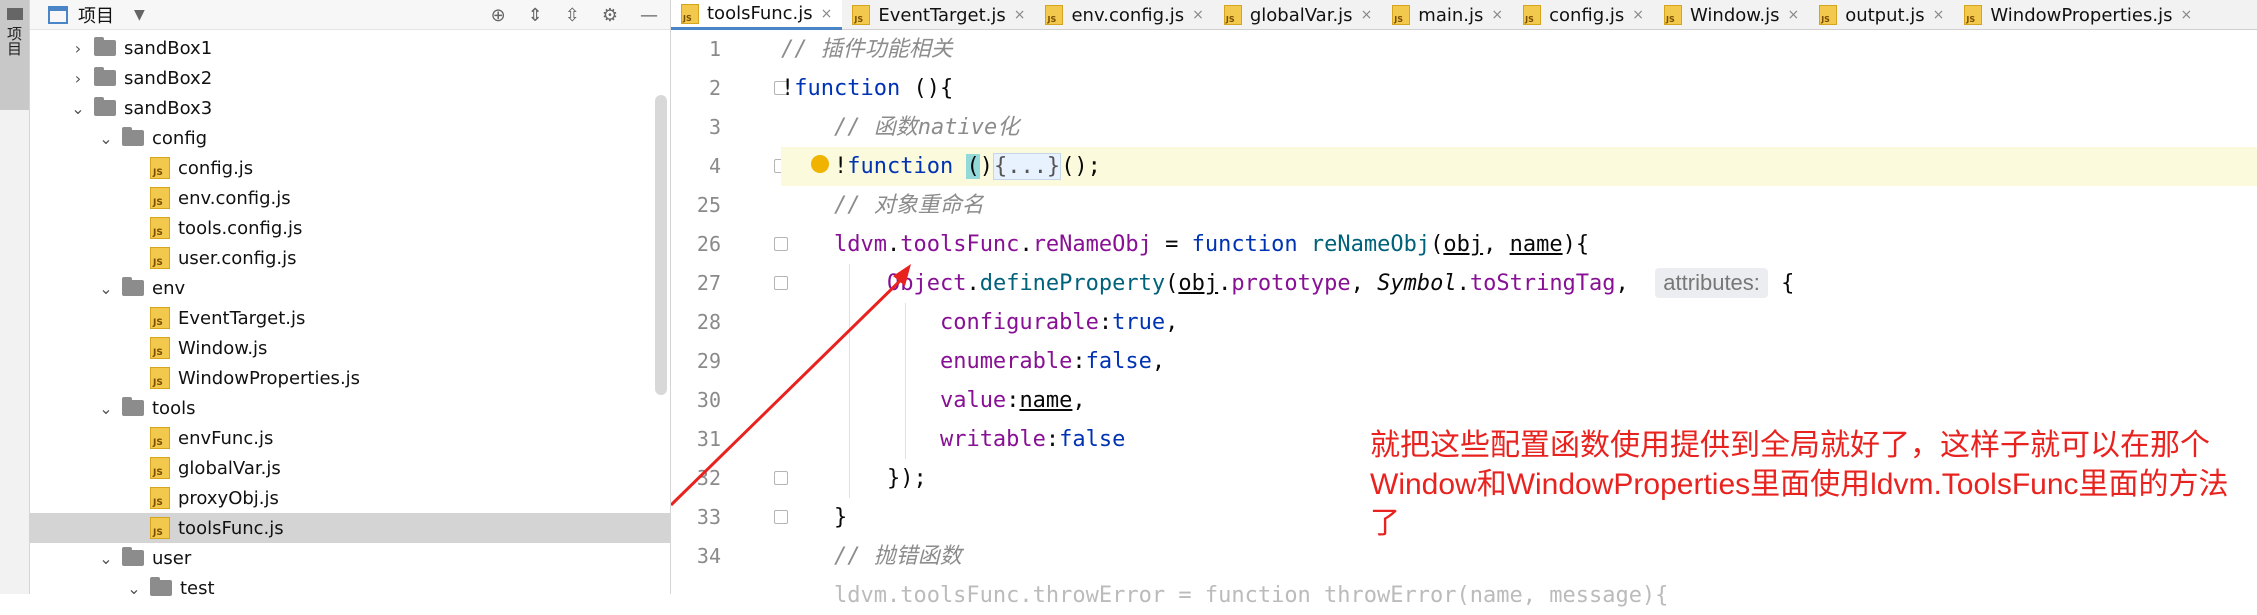 The image size is (2257, 615). Describe the element at coordinates (350, 438) in the screenshot. I see `tree-file: JS envFunc.js` at that location.